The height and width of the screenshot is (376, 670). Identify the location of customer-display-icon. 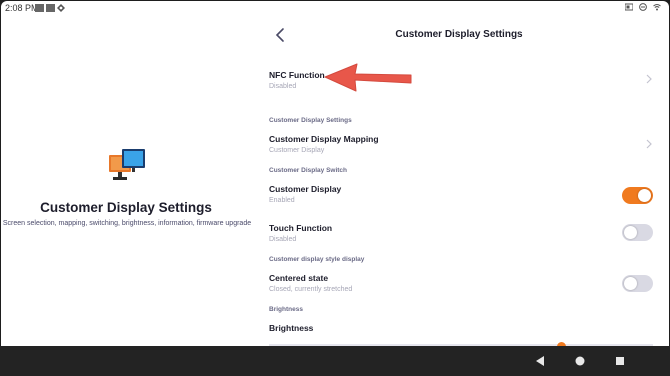
(127, 164).